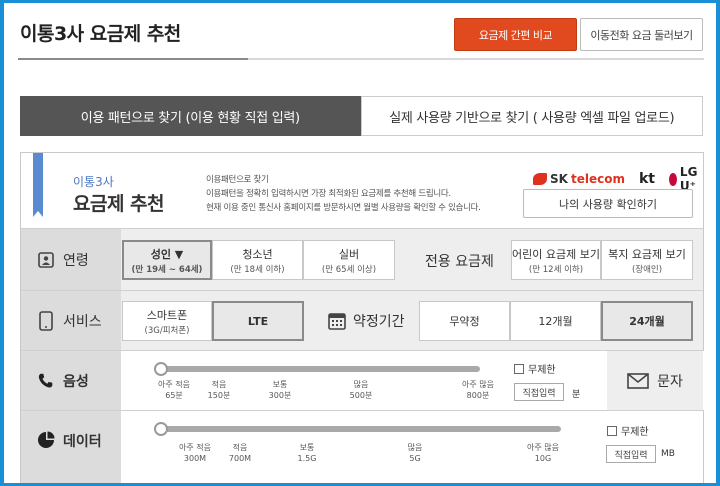 The width and height of the screenshot is (720, 486). What do you see at coordinates (515, 34) in the screenshot?
I see `plan-compare-button: 요금제 간편 비교` at bounding box center [515, 34].